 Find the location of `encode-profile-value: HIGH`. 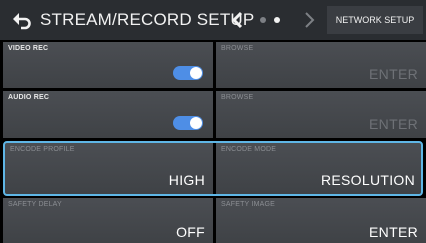

encode-profile-value: HIGH is located at coordinates (186, 180).